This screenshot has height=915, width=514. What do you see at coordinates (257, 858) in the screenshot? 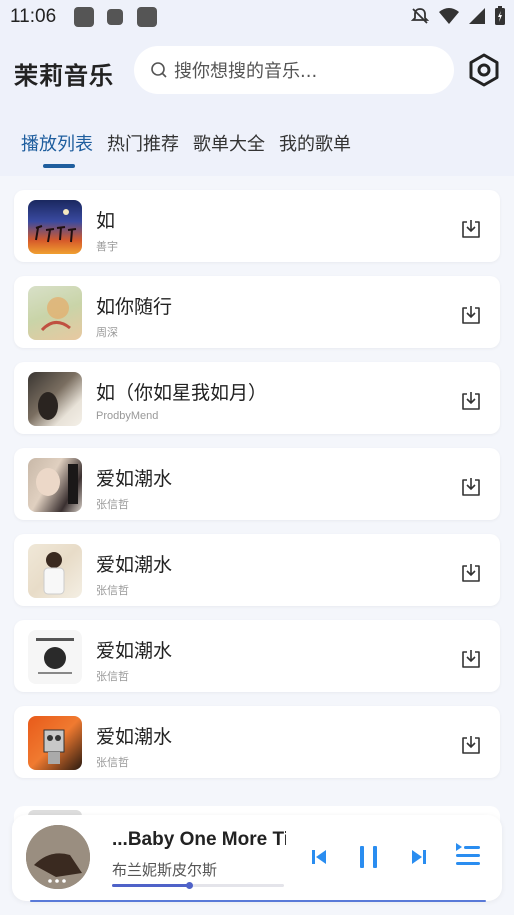
I see `mini-player: ...Baby One More Time 布兰妮斯皮尔斯` at bounding box center [257, 858].